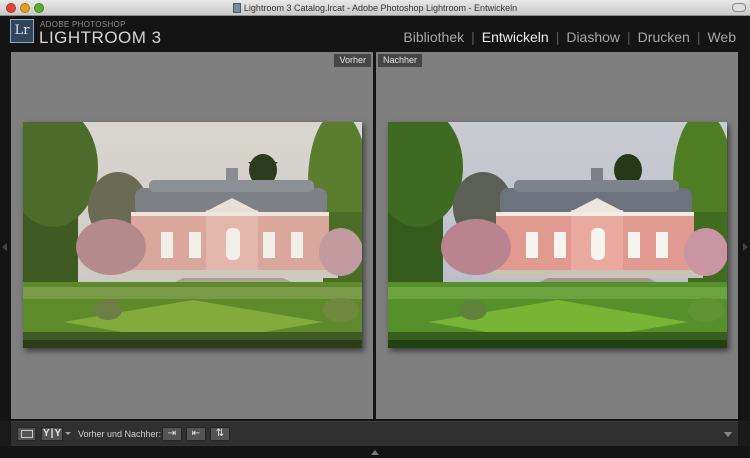 The height and width of the screenshot is (458, 750). I want to click on copy-after-to-before-button: ⇤, so click(196, 434).